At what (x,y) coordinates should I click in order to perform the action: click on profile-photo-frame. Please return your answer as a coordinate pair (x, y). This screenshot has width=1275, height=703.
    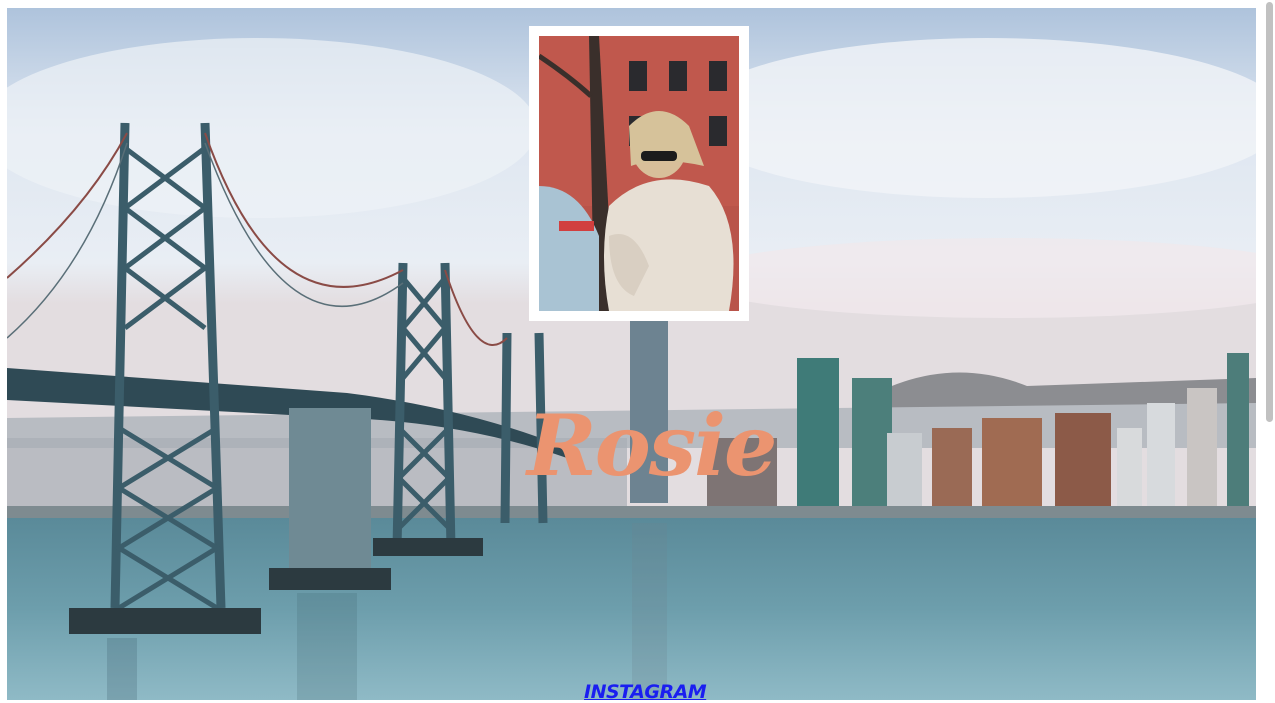
    Looking at the image, I should click on (639, 173).